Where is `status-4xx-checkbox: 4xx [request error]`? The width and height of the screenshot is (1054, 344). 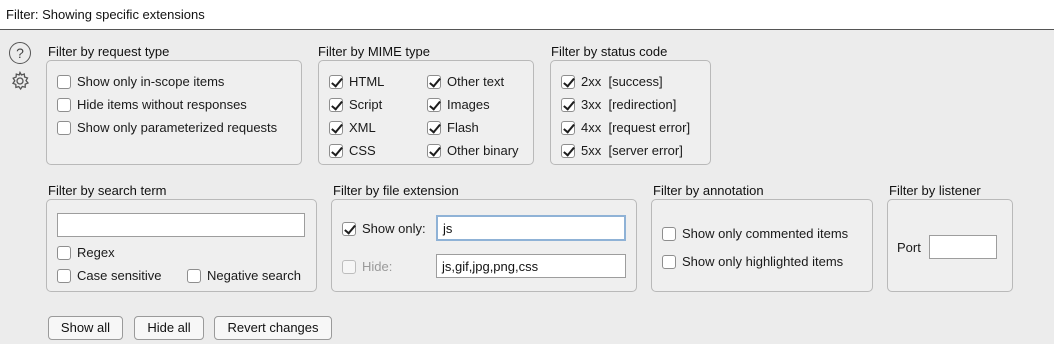 status-4xx-checkbox: 4xx [request error] is located at coordinates (625, 127).